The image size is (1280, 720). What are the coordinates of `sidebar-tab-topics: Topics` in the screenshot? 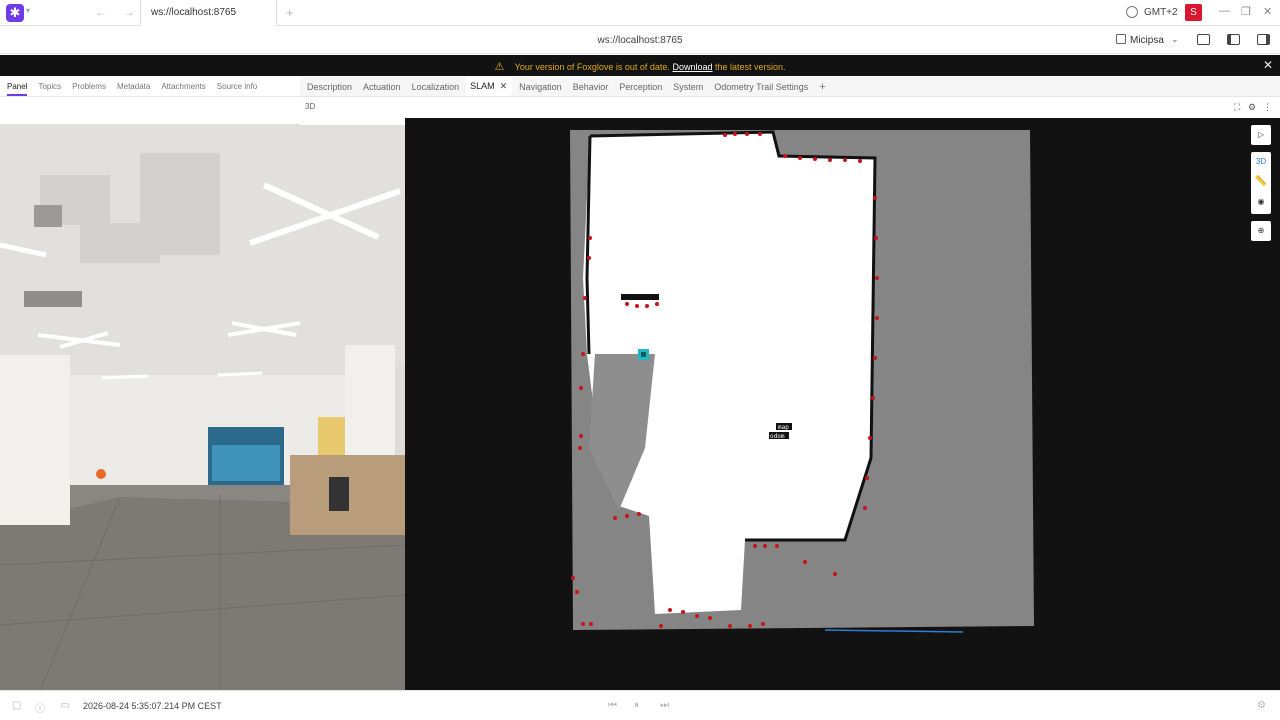 It's located at (49, 86).